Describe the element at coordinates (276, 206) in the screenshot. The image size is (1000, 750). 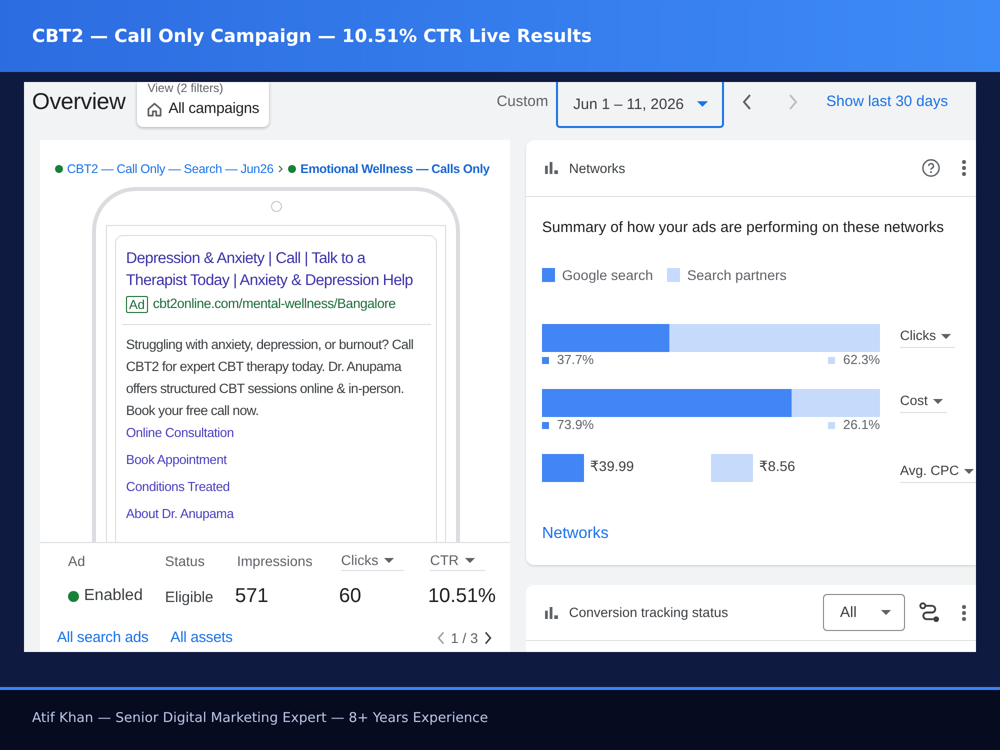
I see `camera-icon` at that location.